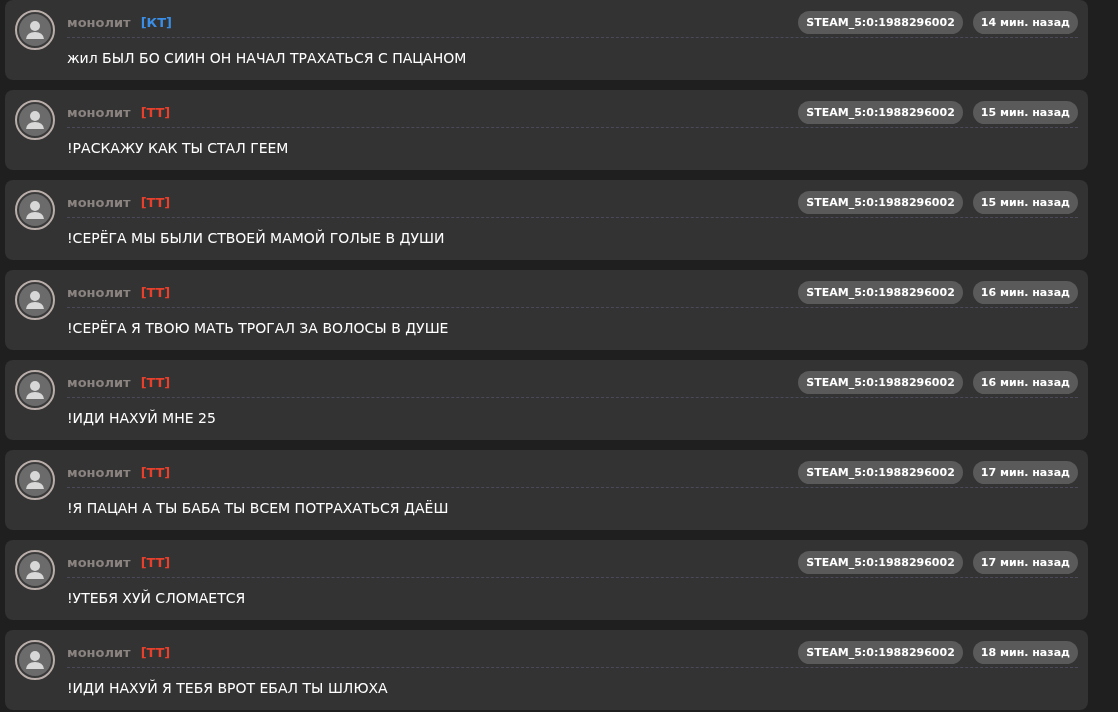  I want to click on timestamp: 18 мин. назад, so click(1025, 652).